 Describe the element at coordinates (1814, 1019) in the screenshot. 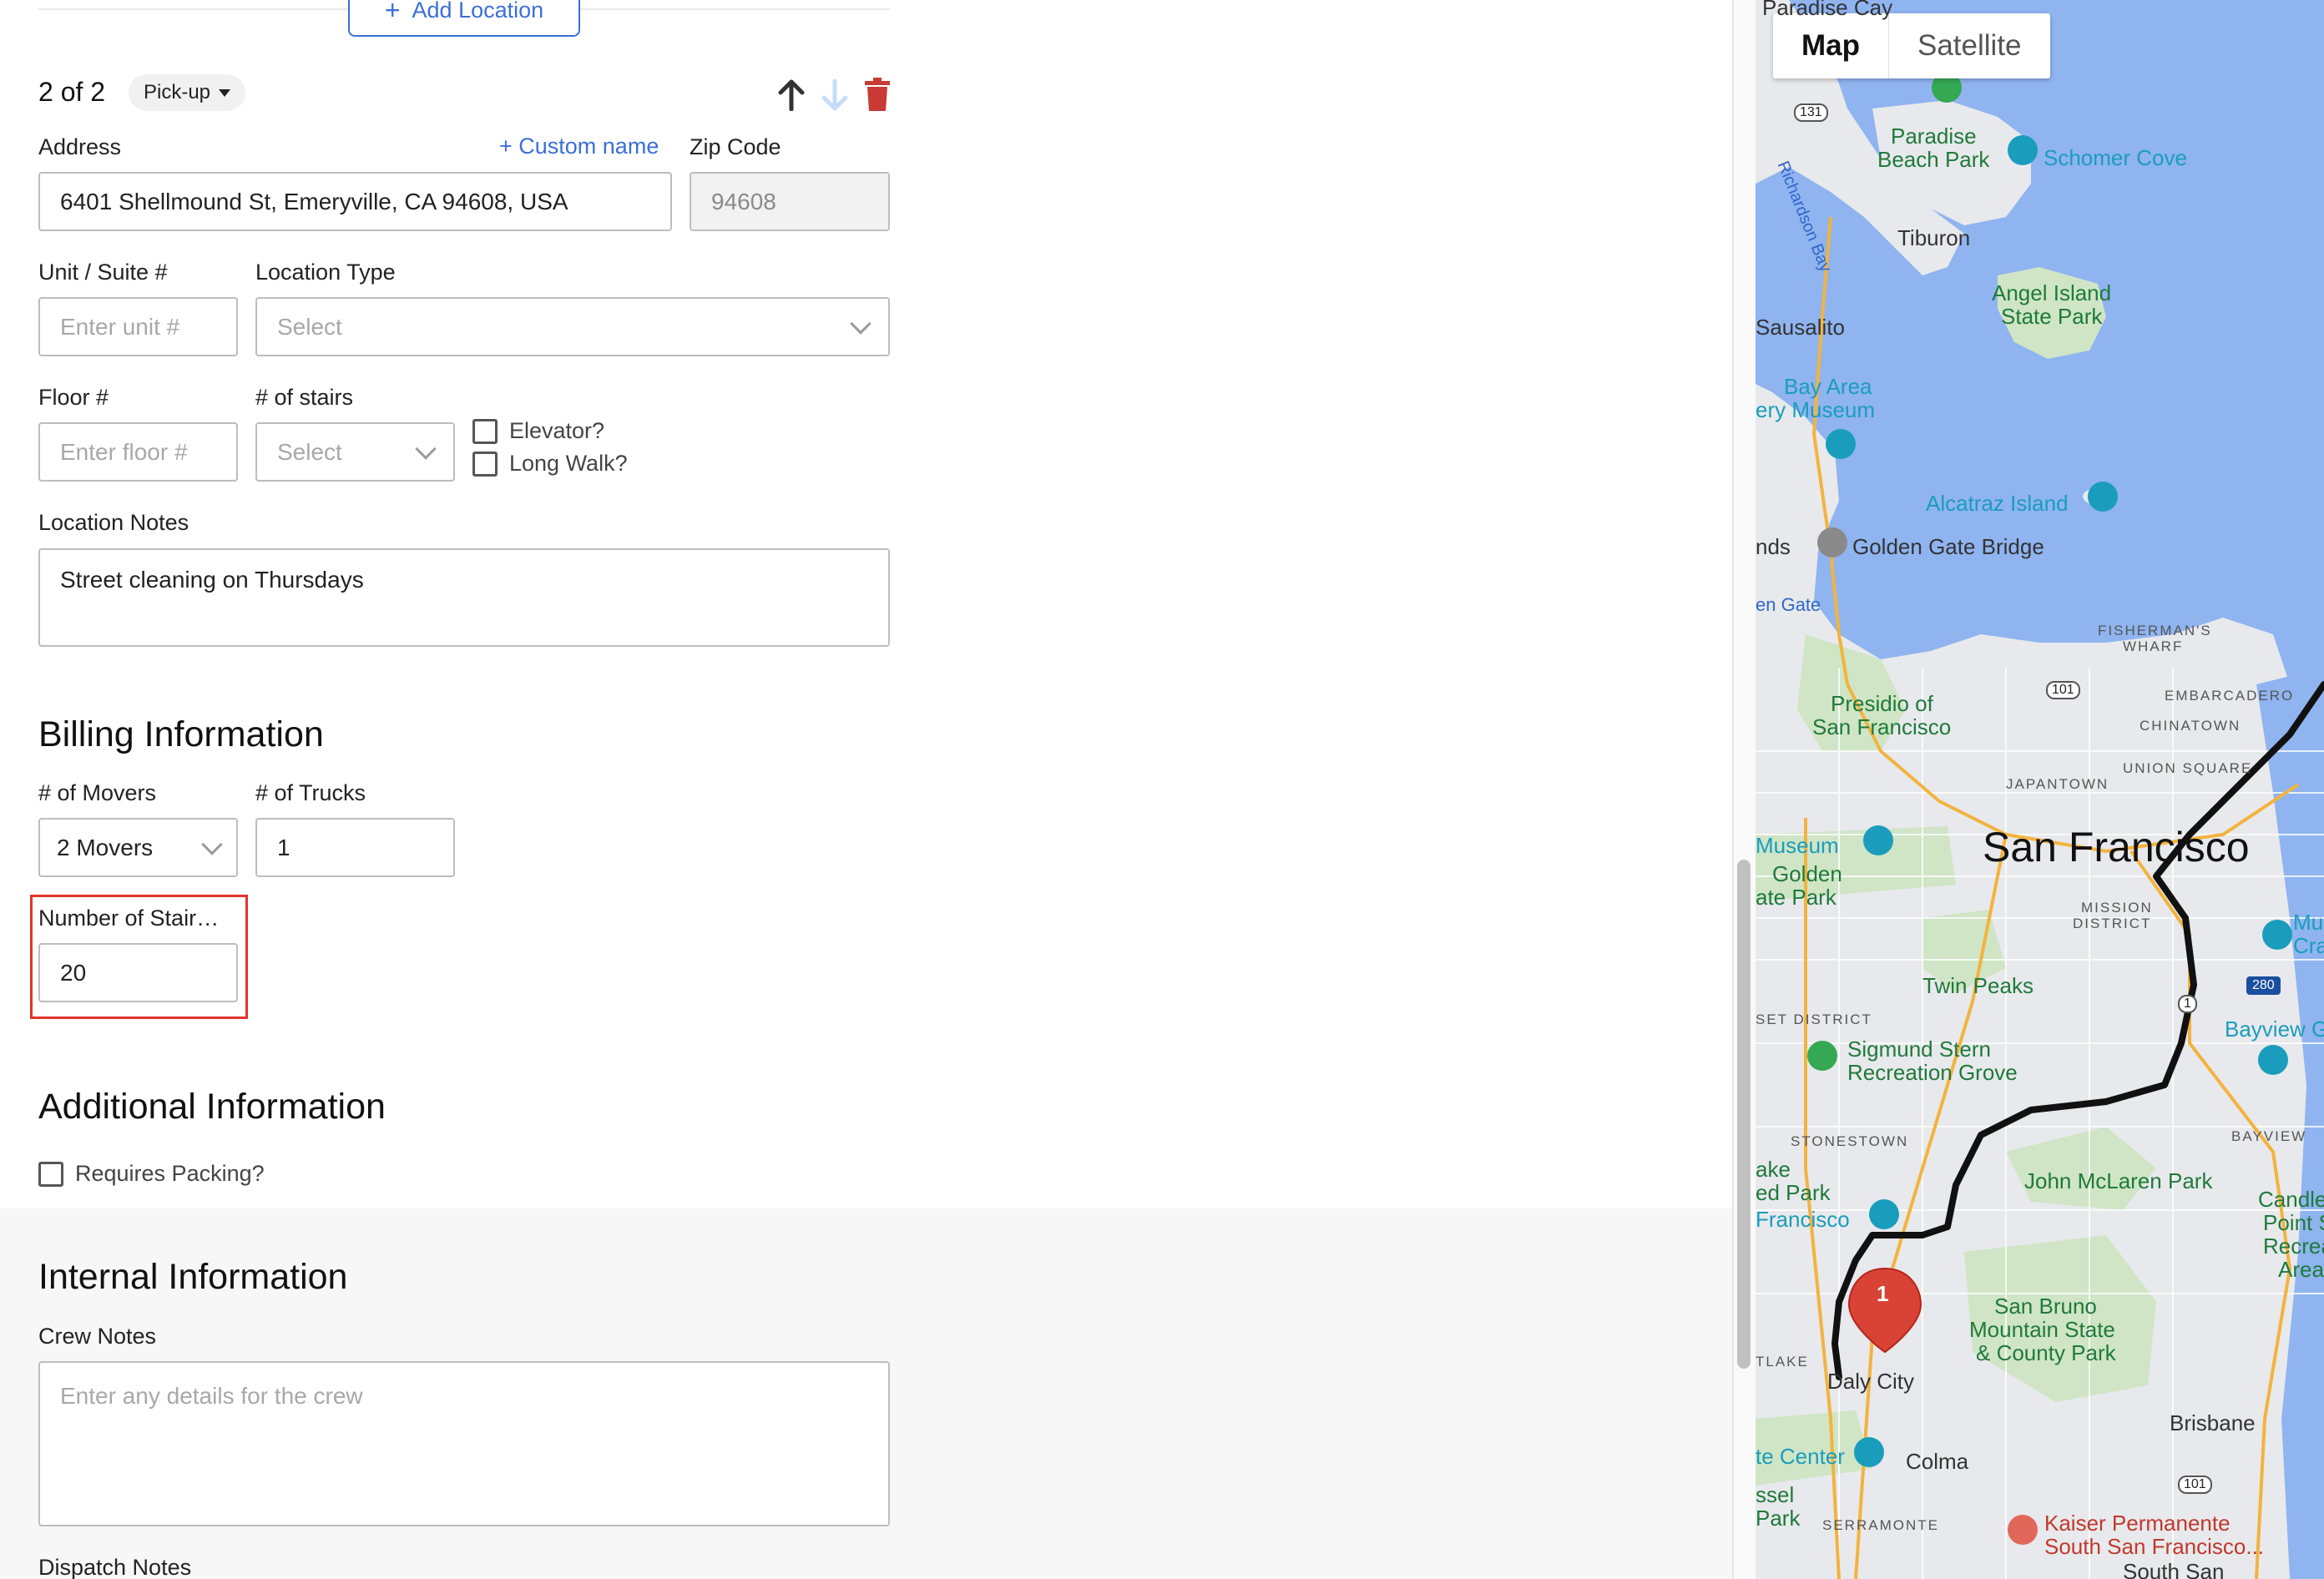

I see `map-label: SET DISTRICT` at that location.